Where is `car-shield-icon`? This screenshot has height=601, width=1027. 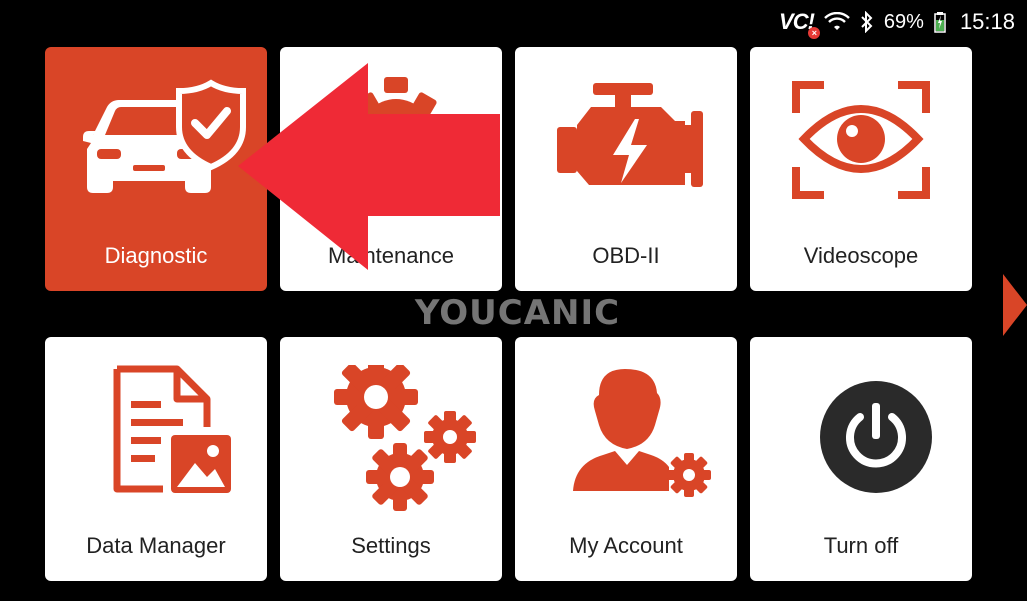
car-shield-icon is located at coordinates (164, 136).